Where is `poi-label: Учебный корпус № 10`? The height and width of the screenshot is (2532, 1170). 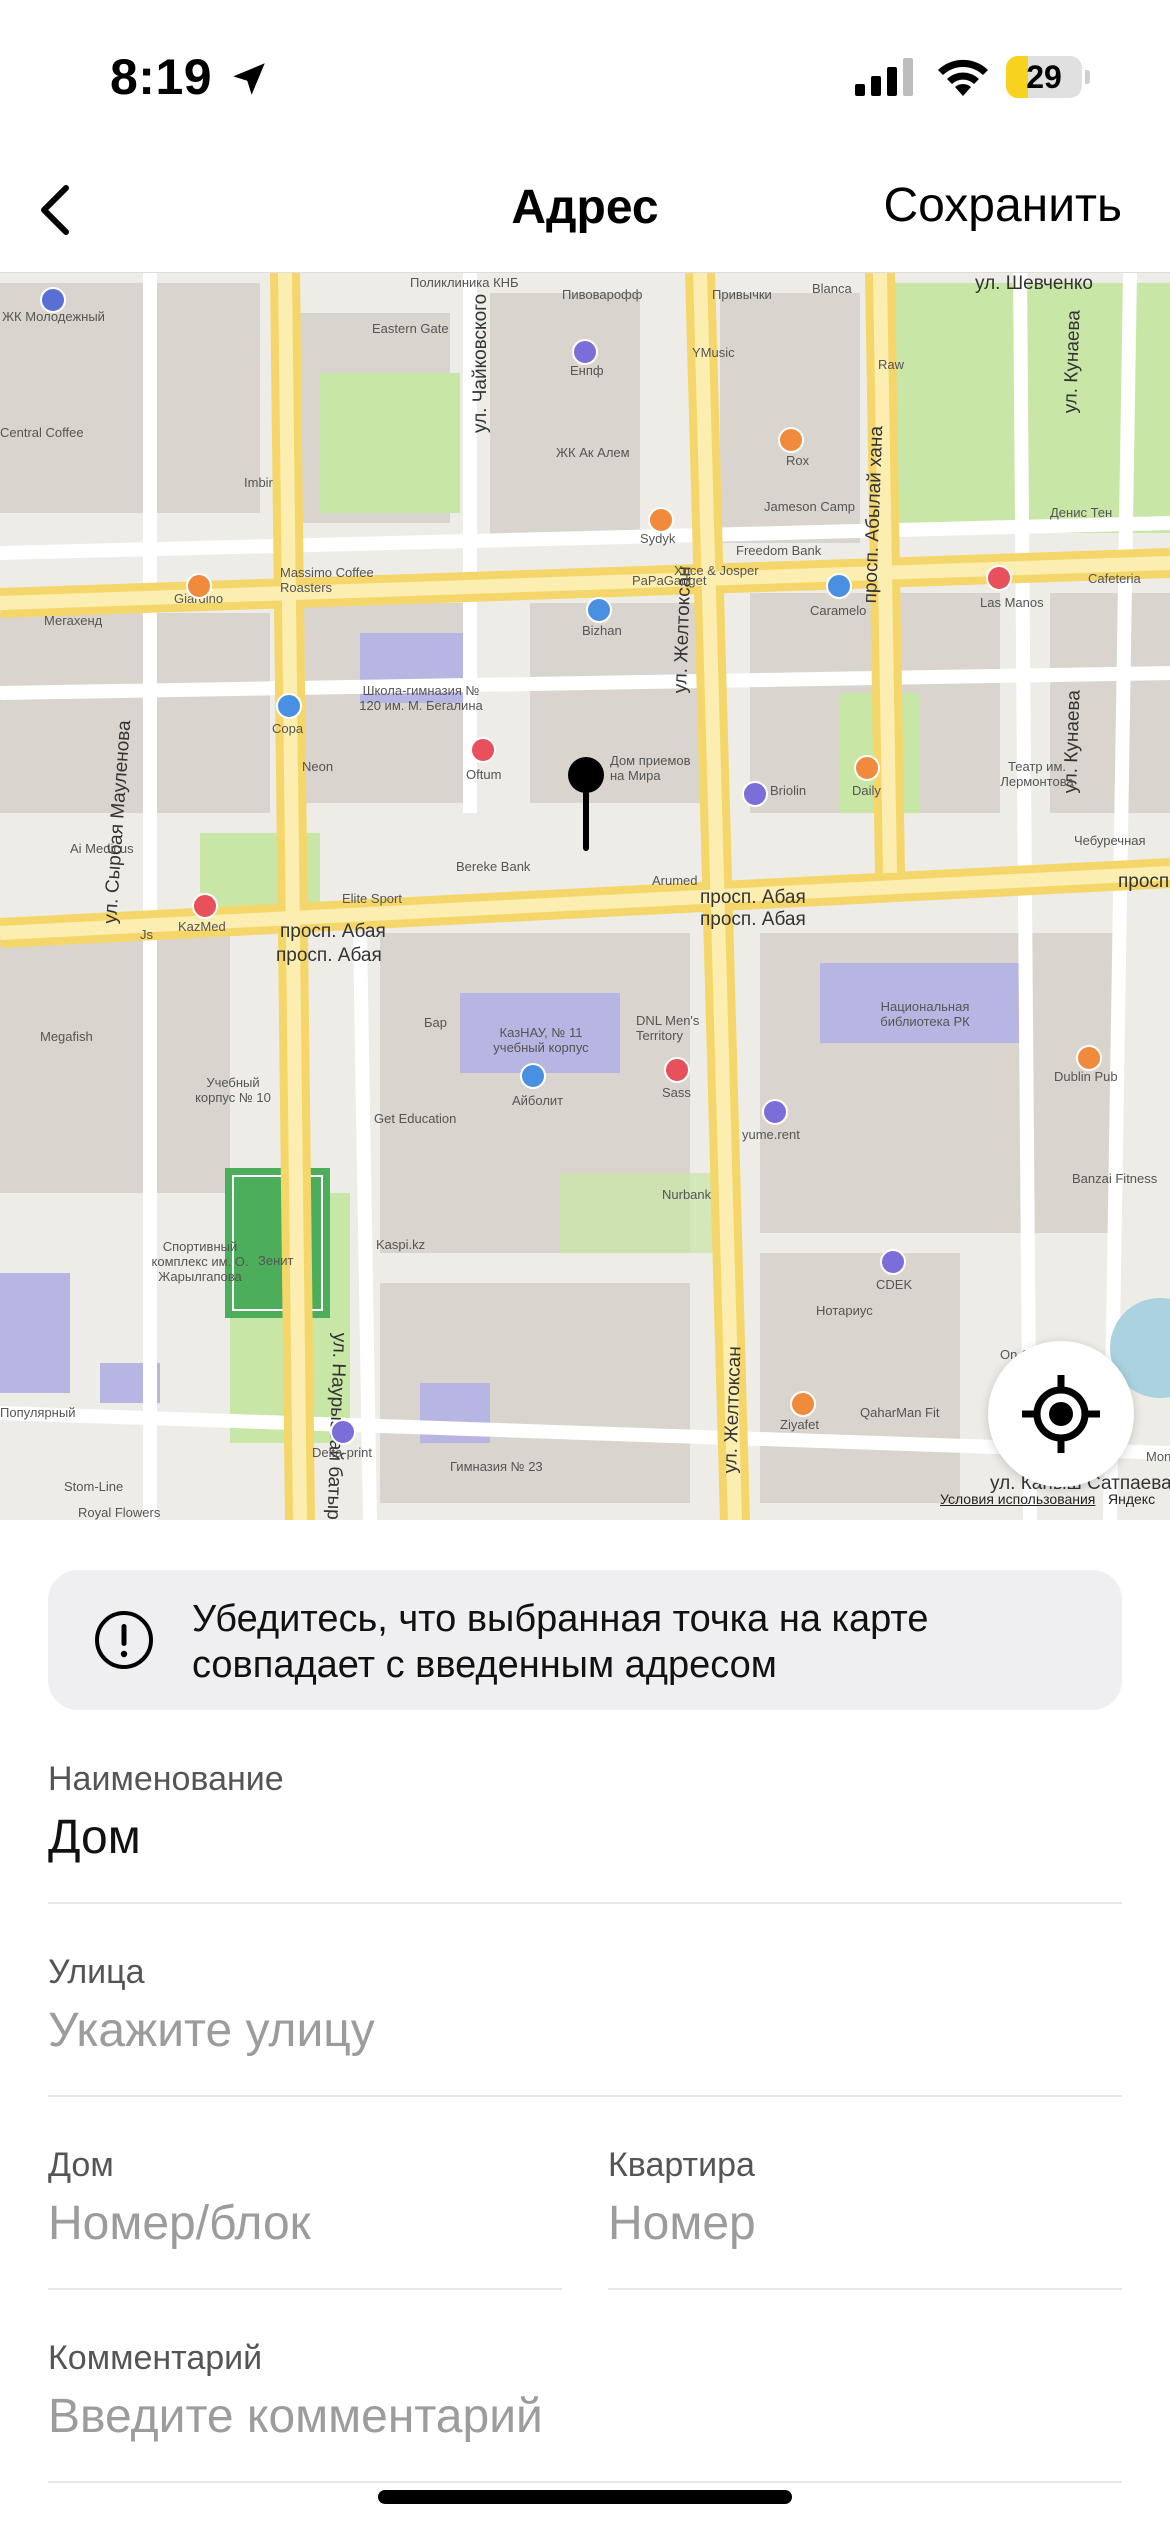
poi-label: Учебный корпус № 10 is located at coordinates (233, 1090).